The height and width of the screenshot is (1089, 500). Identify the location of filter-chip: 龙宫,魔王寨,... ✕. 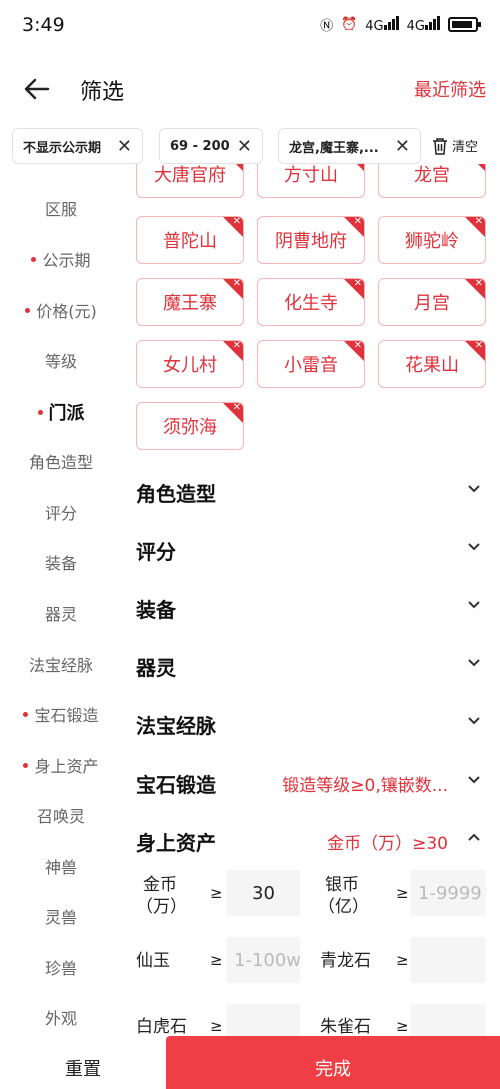
(349, 146).